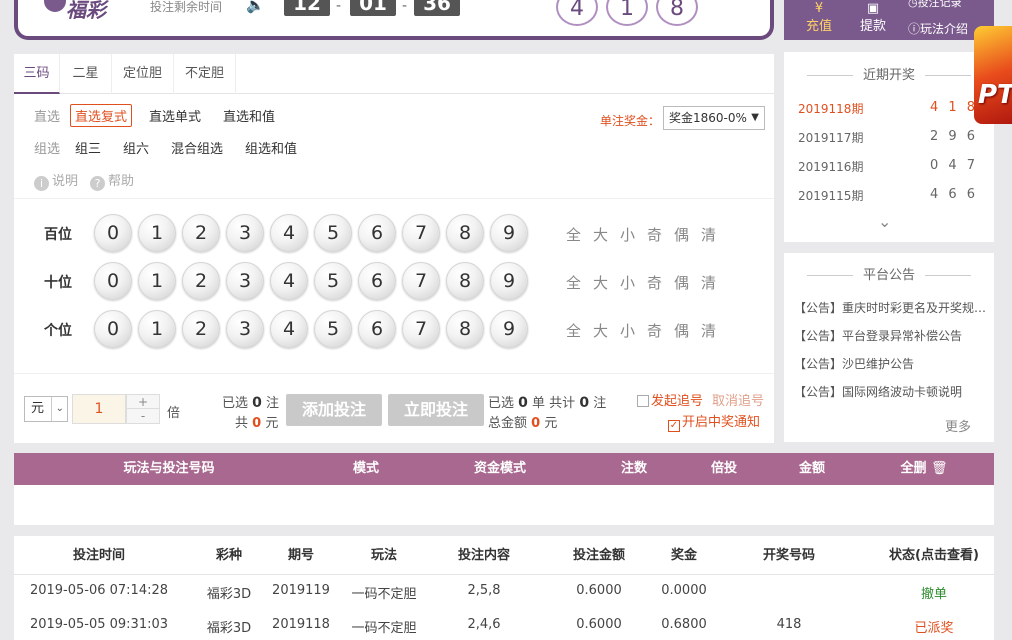 This screenshot has height=640, width=1012. Describe the element at coordinates (938, 28) in the screenshot. I see `play-intro-link: ⓘ玩法介绍` at that location.